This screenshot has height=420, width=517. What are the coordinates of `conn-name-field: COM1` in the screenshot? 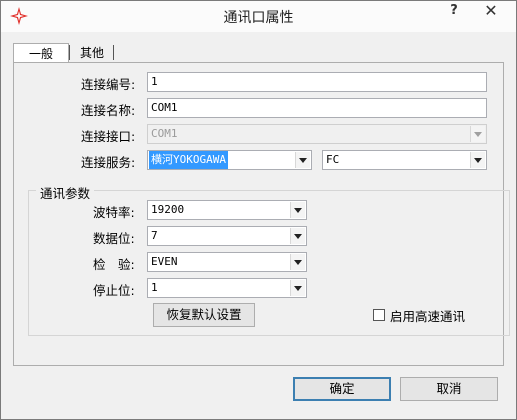 It's located at (317, 108).